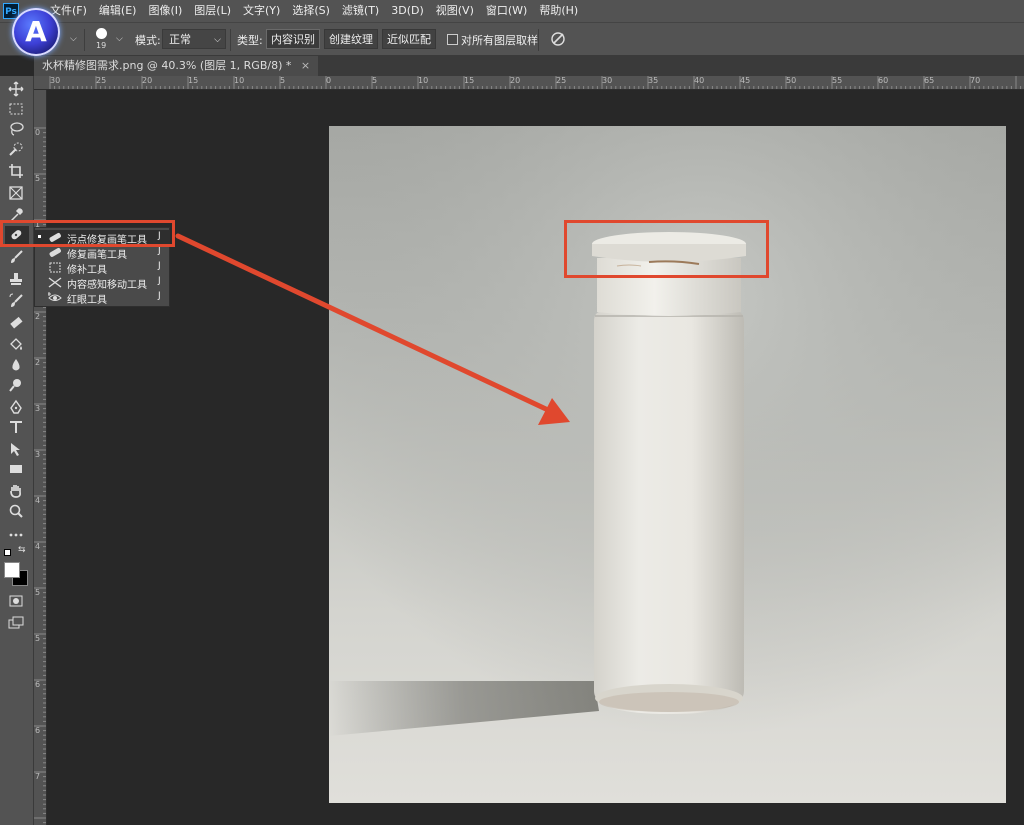  I want to click on frame-icon, so click(16, 193).